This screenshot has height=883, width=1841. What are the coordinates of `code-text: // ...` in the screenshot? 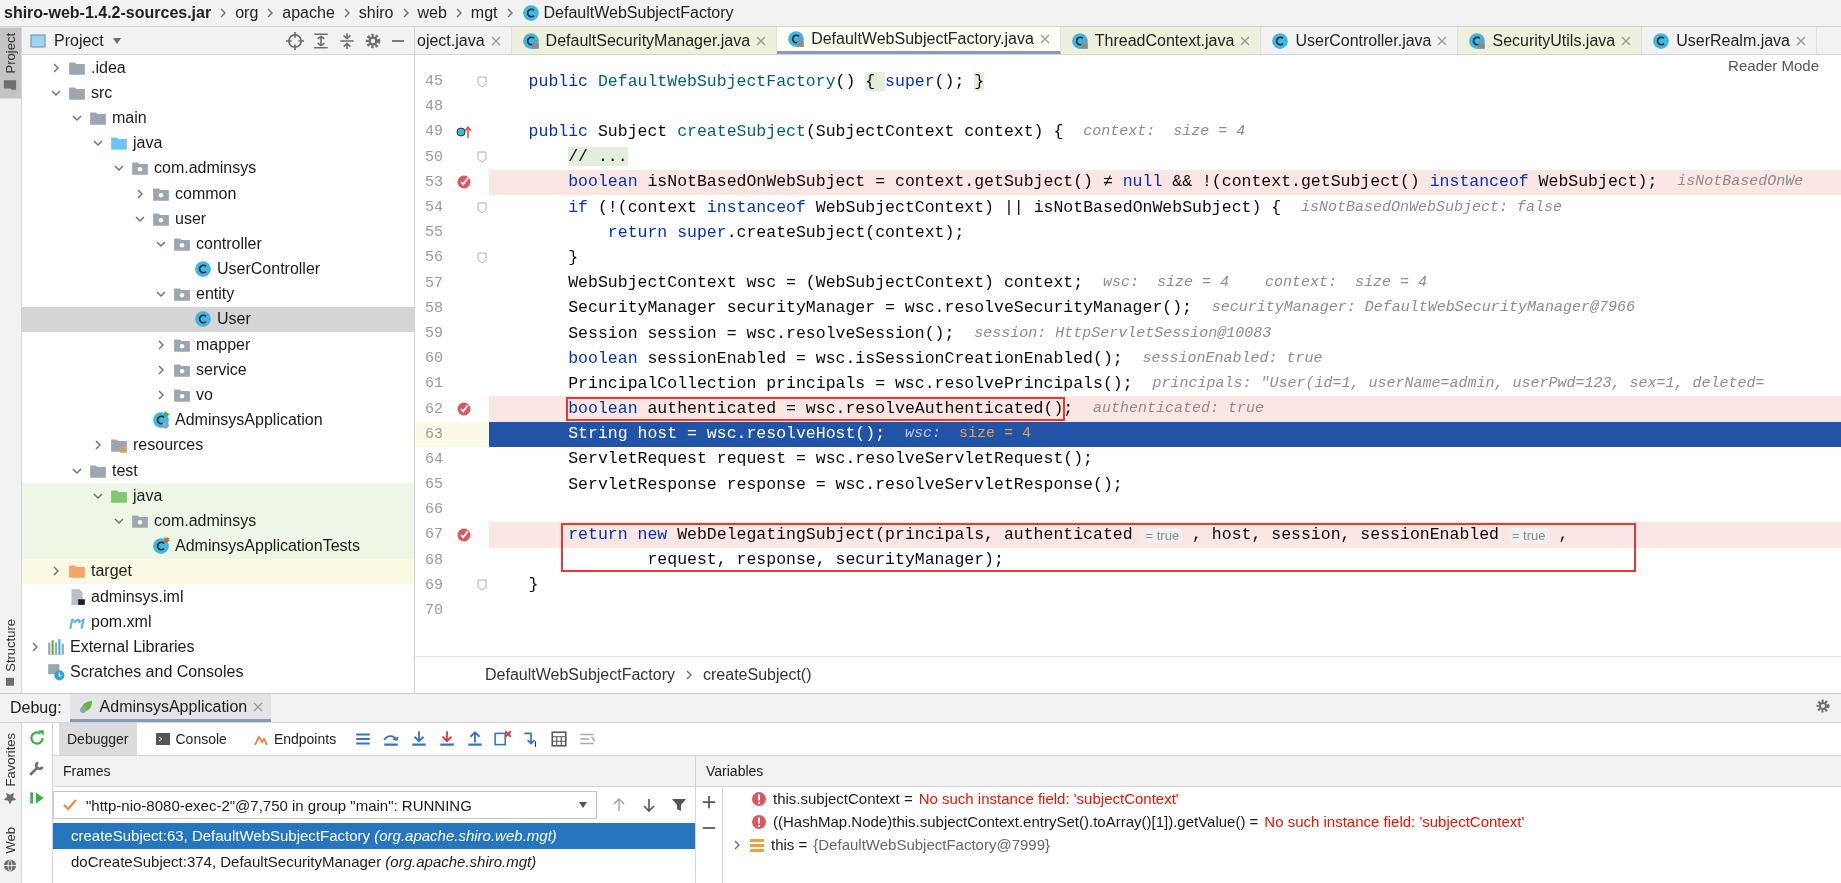 It's located at (598, 157).